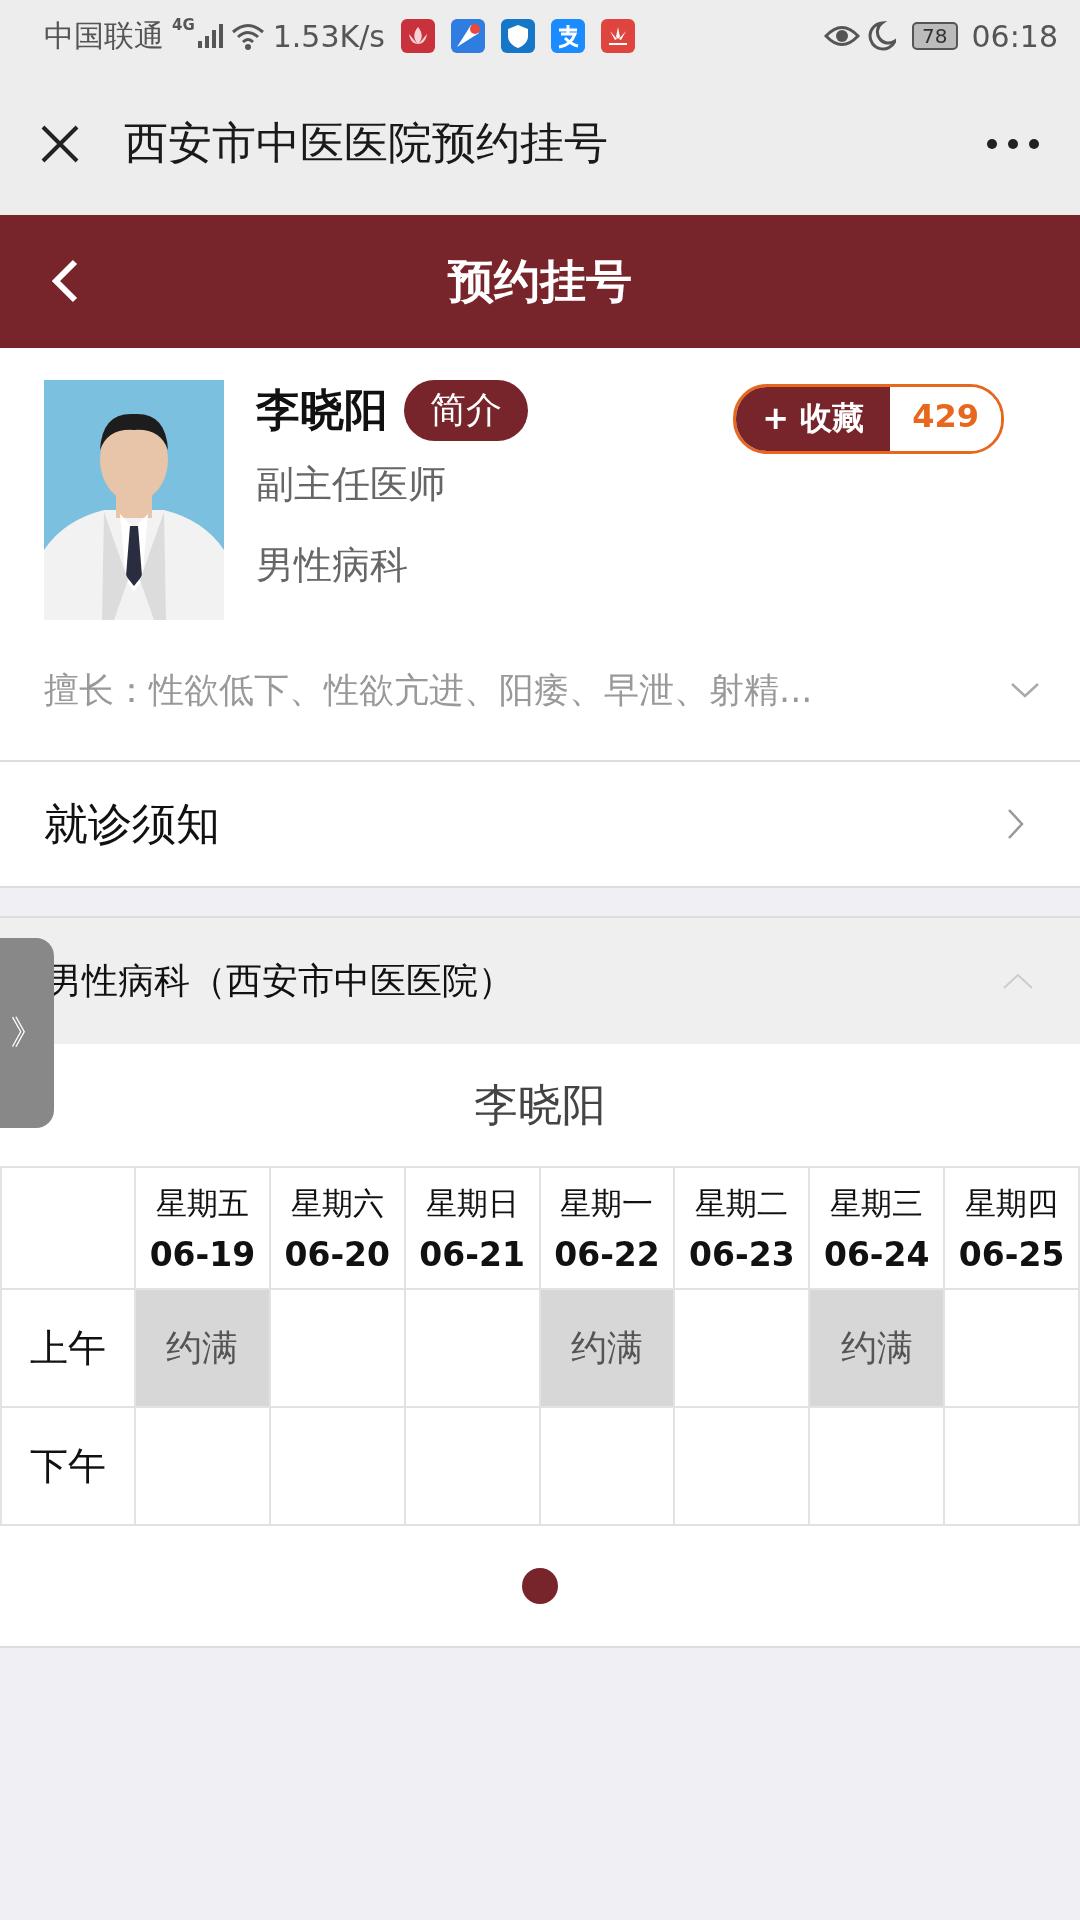 The width and height of the screenshot is (1080, 1920). What do you see at coordinates (540, 281) in the screenshot?
I see `page-title: 预约挂号` at bounding box center [540, 281].